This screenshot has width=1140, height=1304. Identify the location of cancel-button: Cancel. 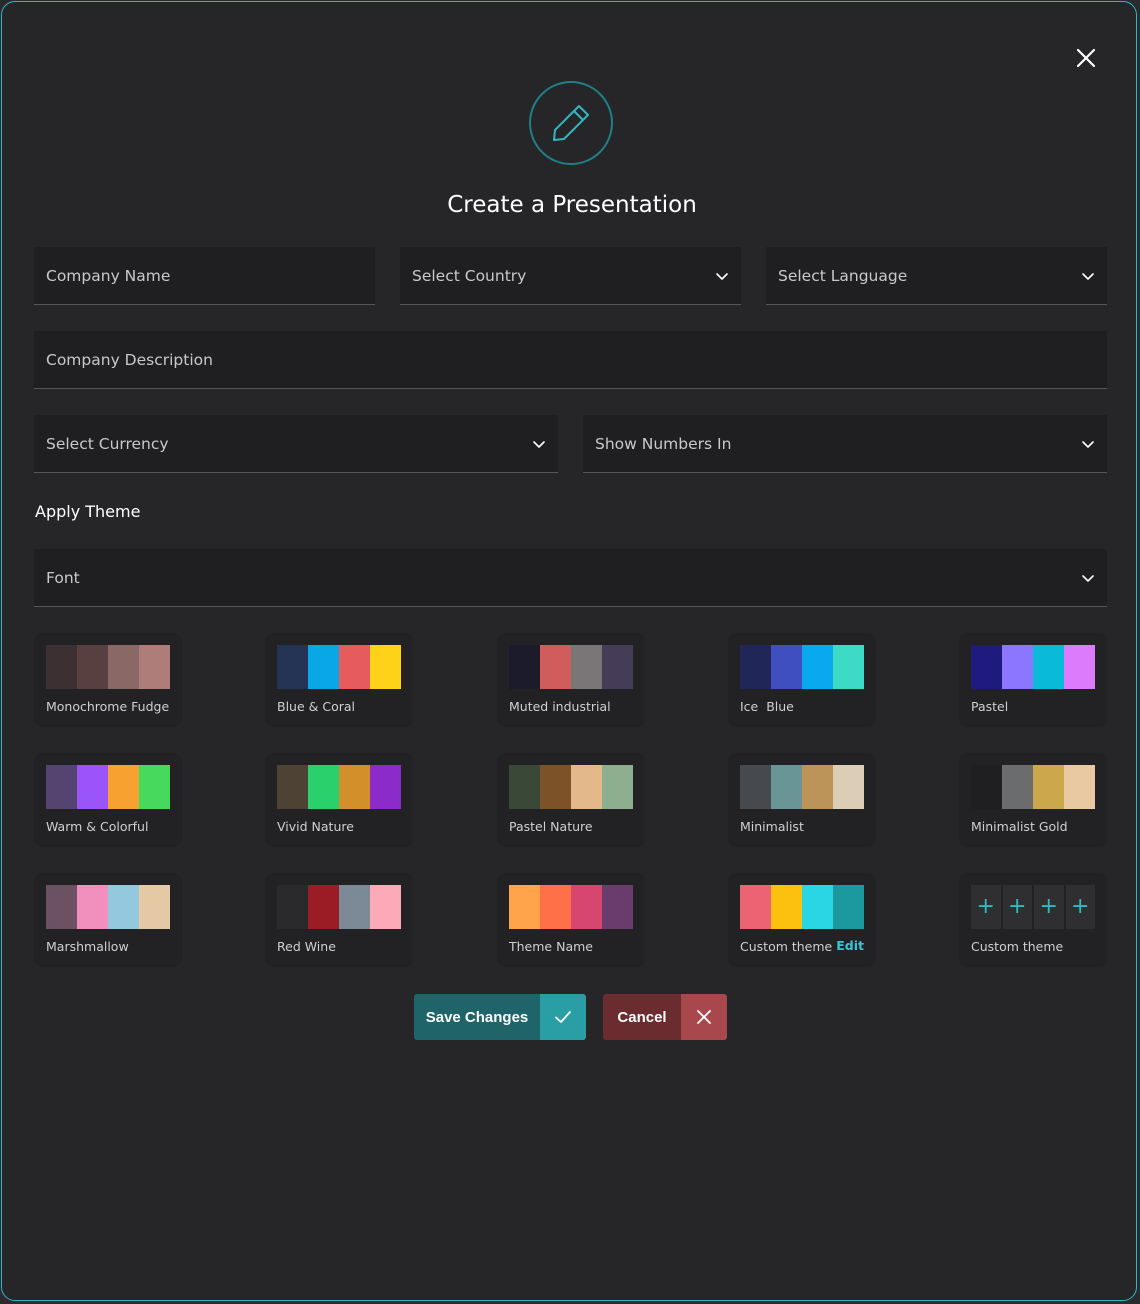
(665, 1017).